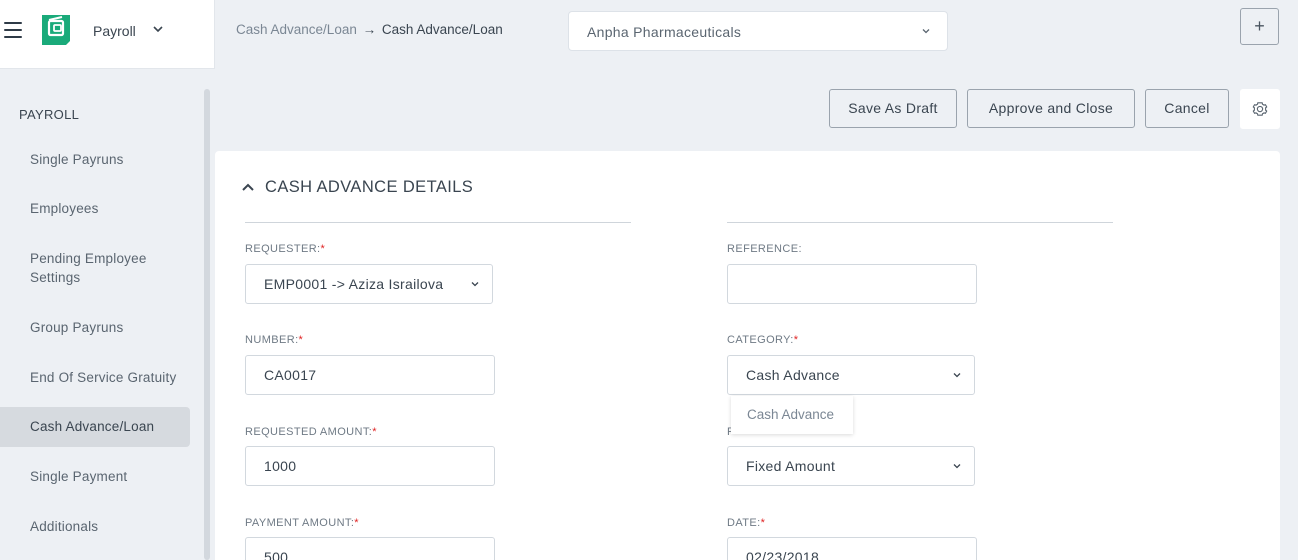 This screenshot has width=1298, height=560. What do you see at coordinates (1187, 108) in the screenshot?
I see `cancel-button: Cancel` at bounding box center [1187, 108].